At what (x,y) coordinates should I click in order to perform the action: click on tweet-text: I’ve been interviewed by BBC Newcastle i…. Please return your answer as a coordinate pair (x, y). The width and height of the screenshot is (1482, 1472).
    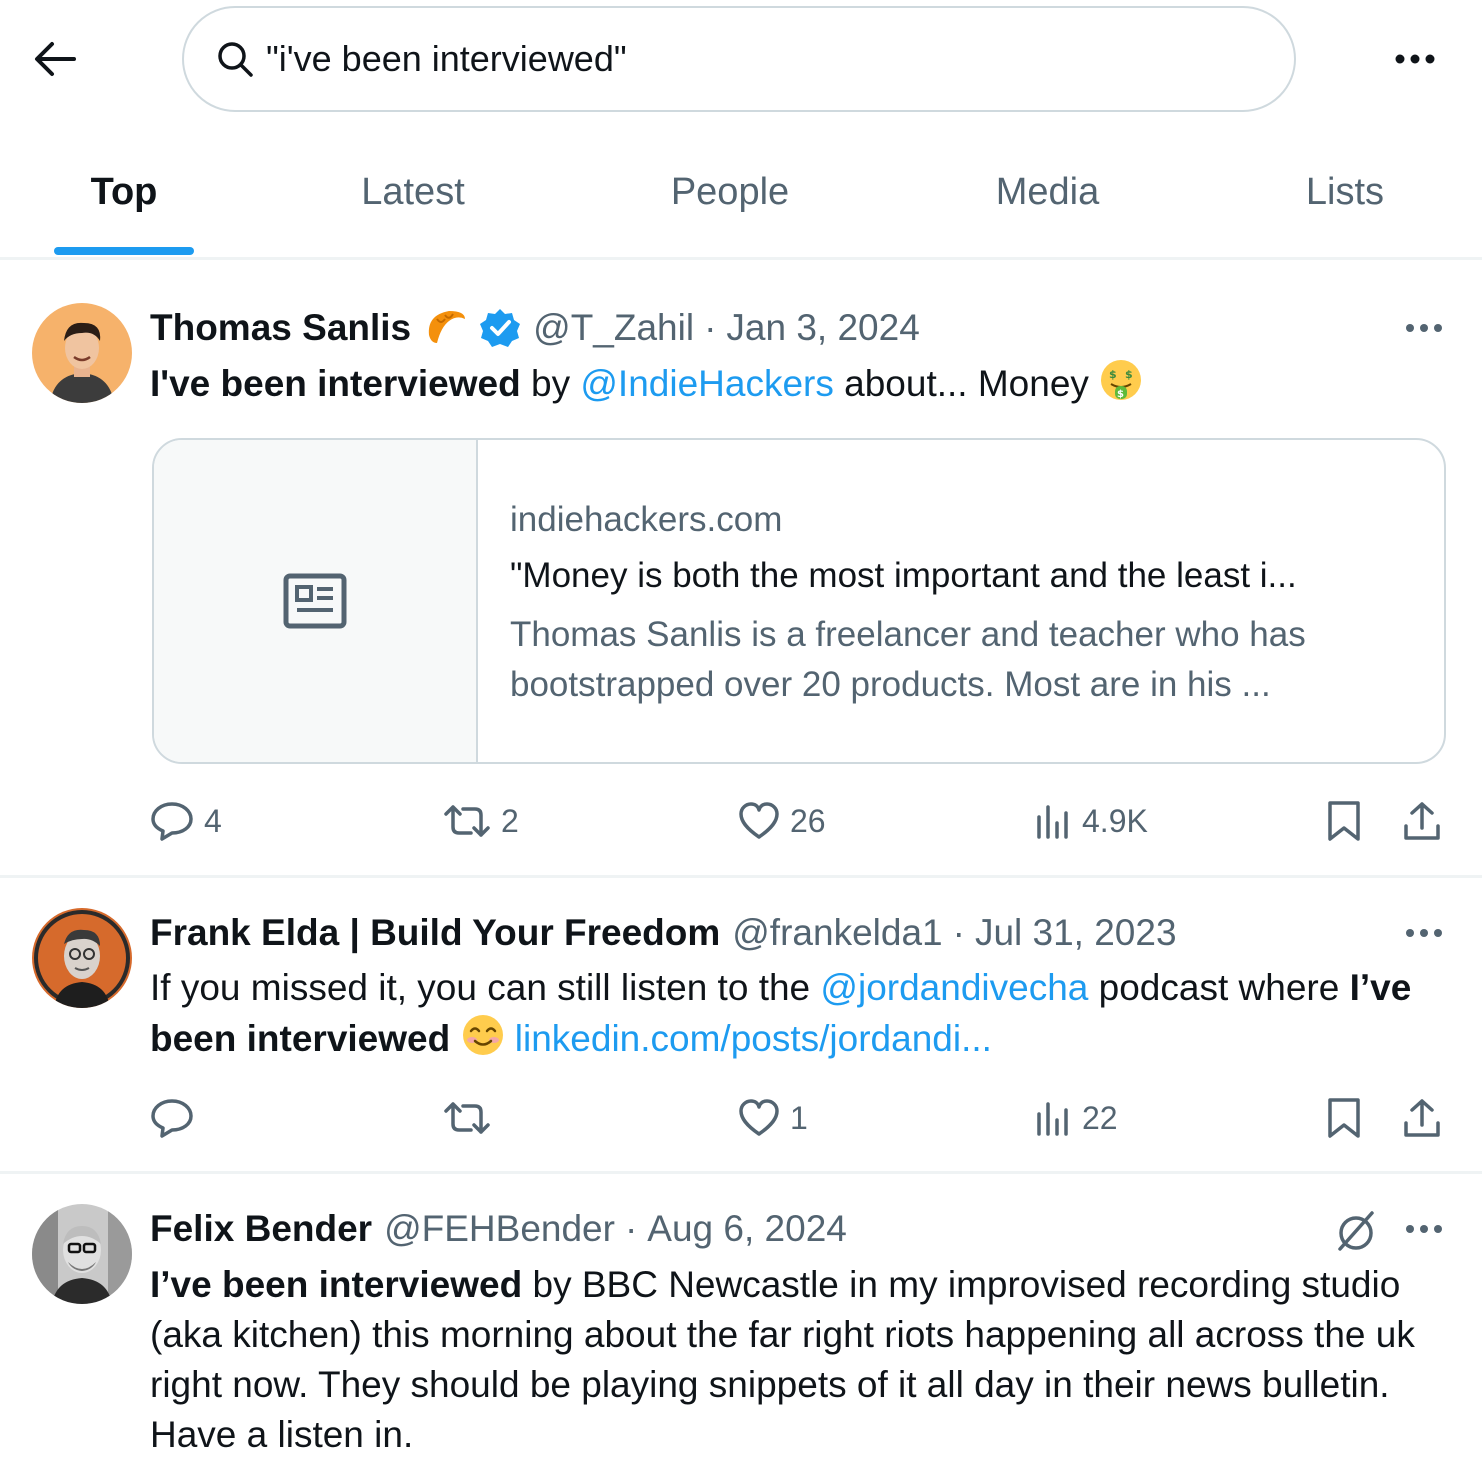
    Looking at the image, I should click on (800, 1360).